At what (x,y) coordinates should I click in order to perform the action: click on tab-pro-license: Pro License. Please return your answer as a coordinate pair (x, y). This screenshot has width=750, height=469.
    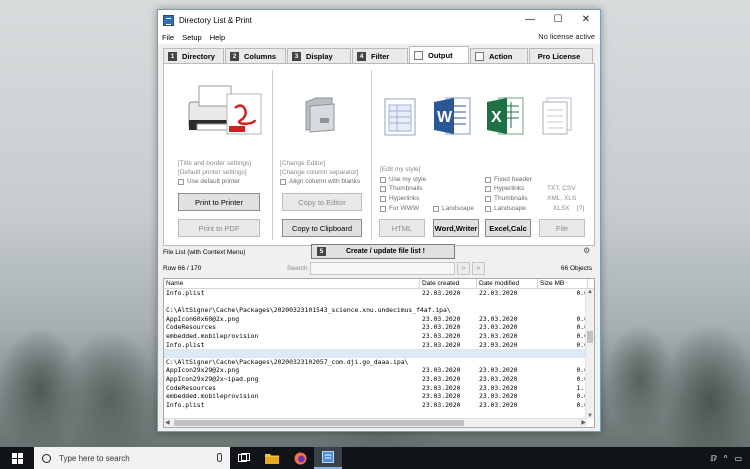
    Looking at the image, I should click on (561, 55).